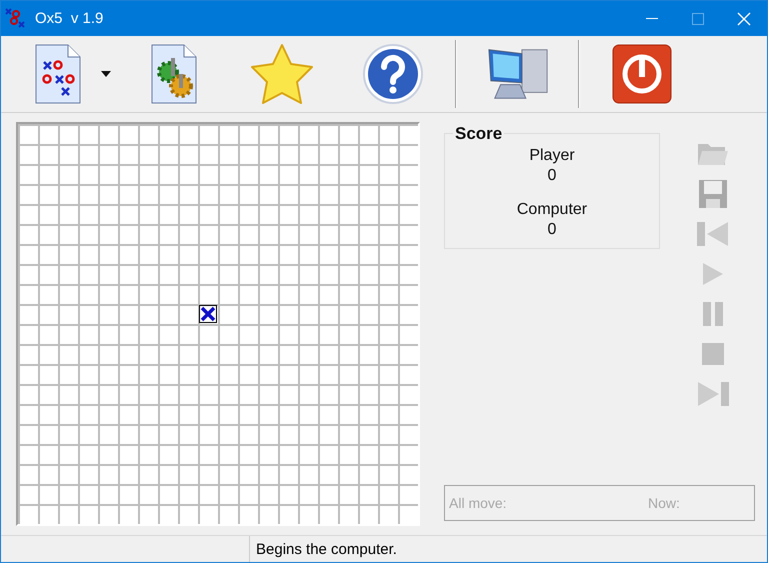 This screenshot has height=563, width=768. Describe the element at coordinates (713, 234) in the screenshot. I see `skip-back-icon` at that location.